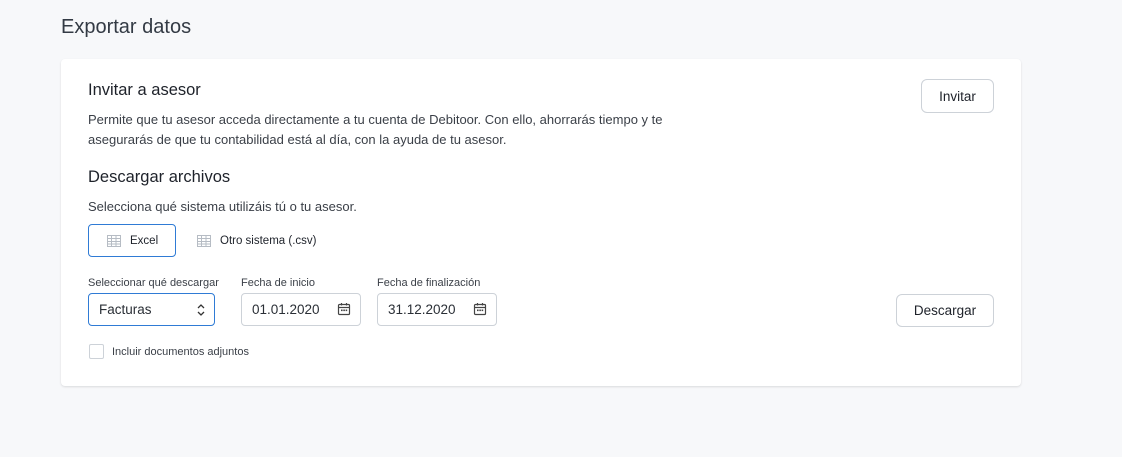  What do you see at coordinates (126, 27) in the screenshot?
I see `page-title: Exportar datos` at bounding box center [126, 27].